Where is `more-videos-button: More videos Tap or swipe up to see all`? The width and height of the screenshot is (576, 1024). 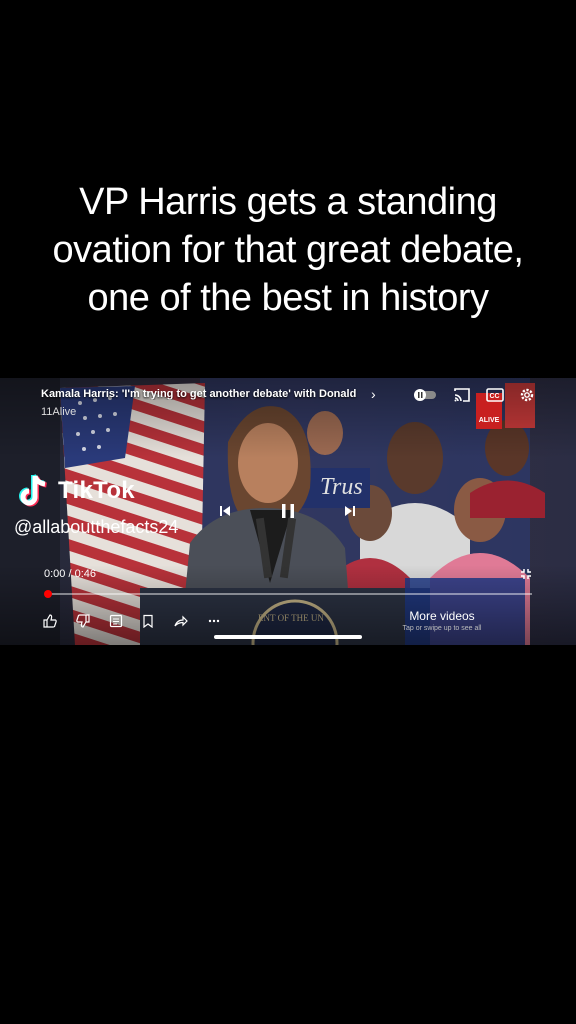 more-videos-button: More videos Tap or swipe up to see all is located at coordinates (442, 620).